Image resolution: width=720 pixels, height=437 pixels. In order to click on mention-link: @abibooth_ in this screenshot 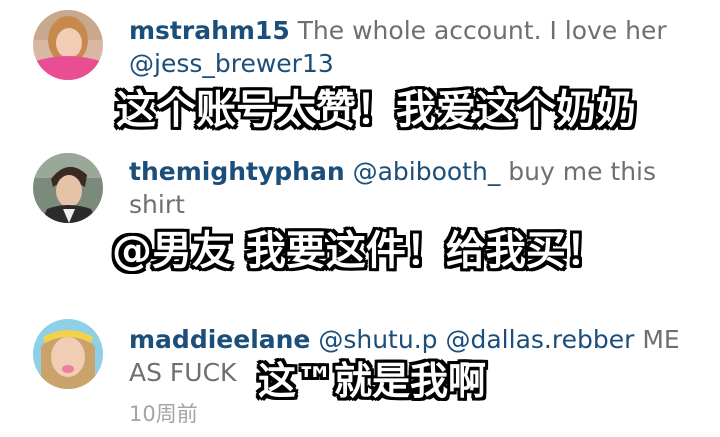, I will do `click(427, 171)`.